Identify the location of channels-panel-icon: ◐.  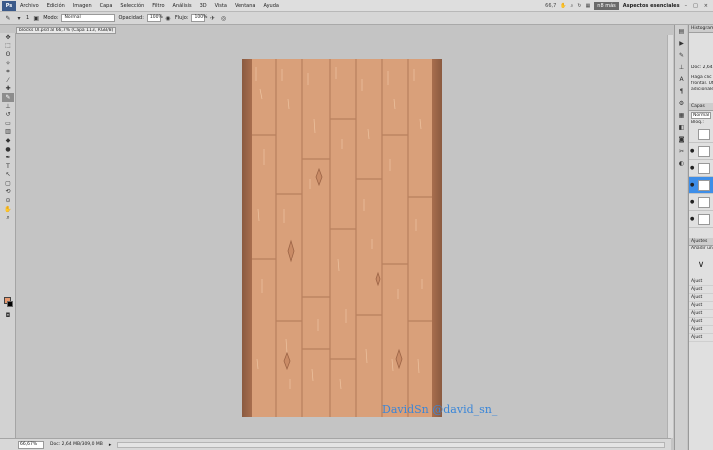
(681, 163).